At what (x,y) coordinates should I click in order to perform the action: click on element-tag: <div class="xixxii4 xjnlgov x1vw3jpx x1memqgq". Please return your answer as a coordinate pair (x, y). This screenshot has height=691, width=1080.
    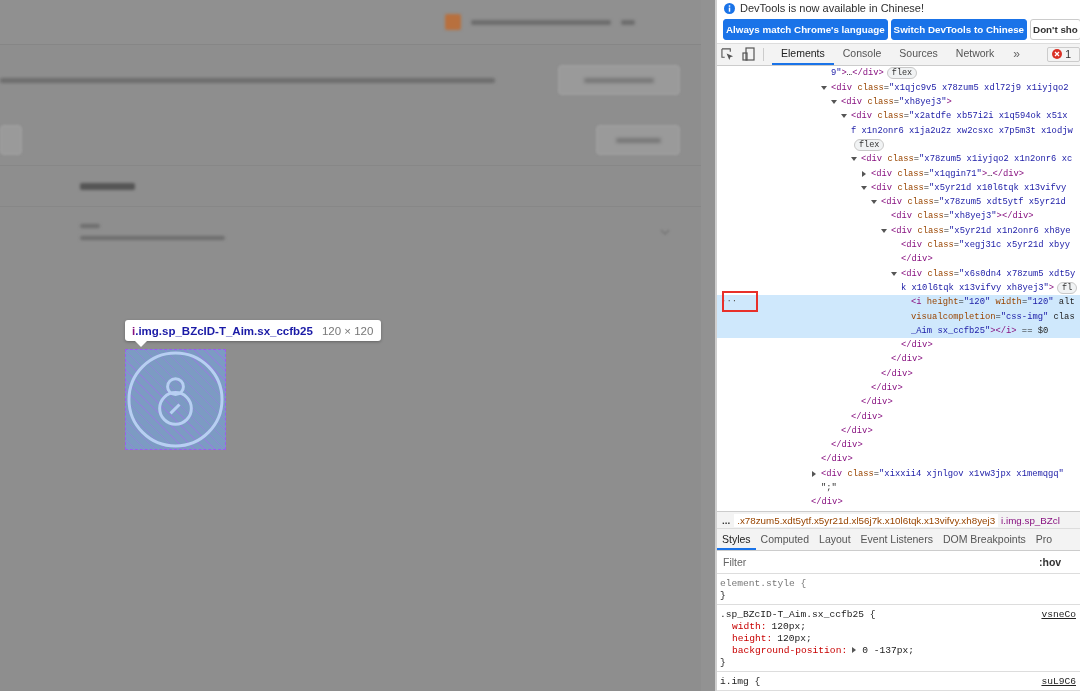
    Looking at the image, I should click on (942, 473).